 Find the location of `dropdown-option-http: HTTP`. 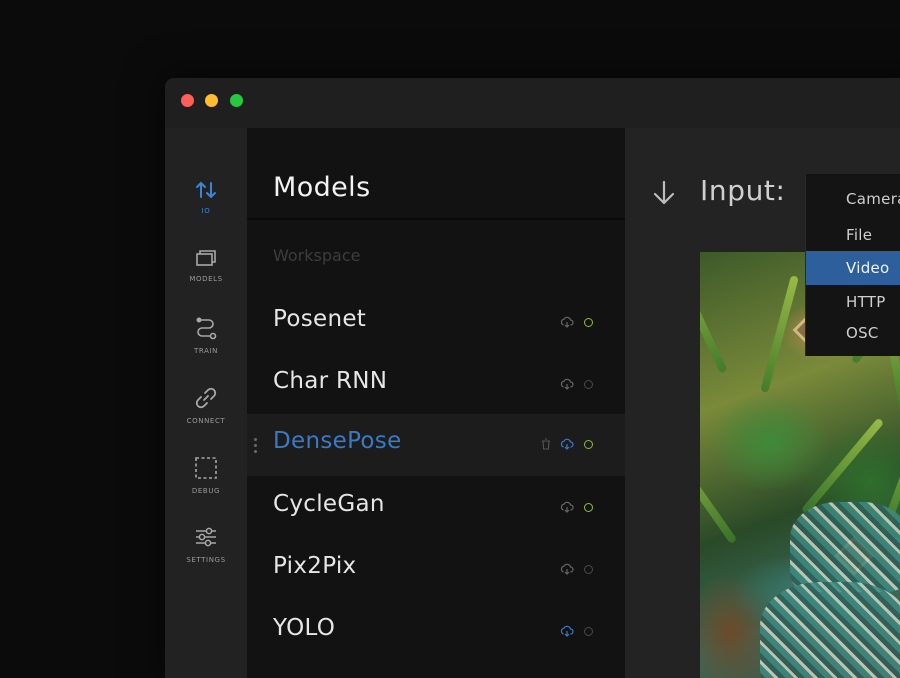

dropdown-option-http: HTTP is located at coordinates (853, 302).